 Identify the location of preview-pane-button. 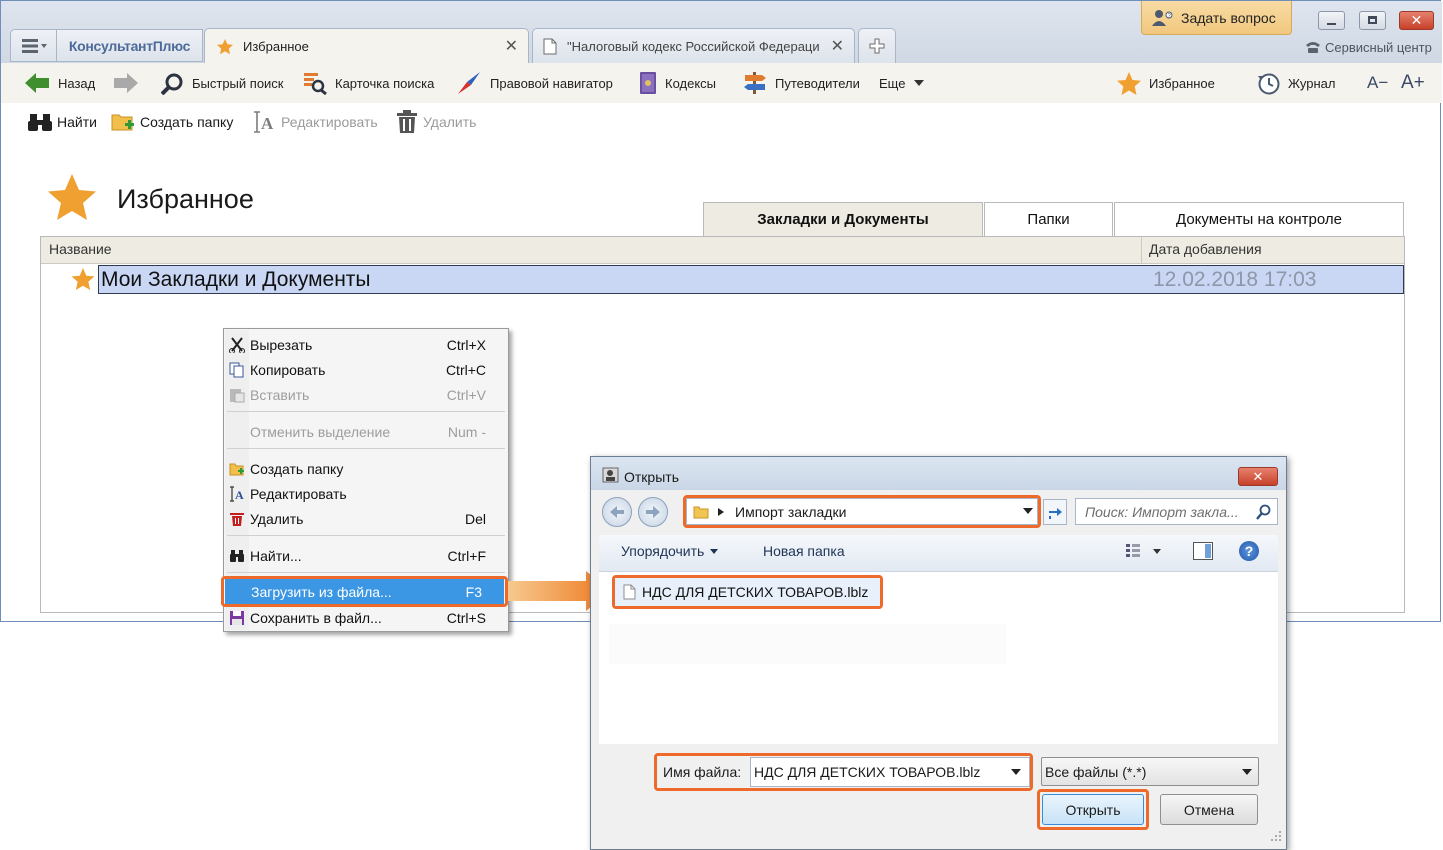
(1203, 551).